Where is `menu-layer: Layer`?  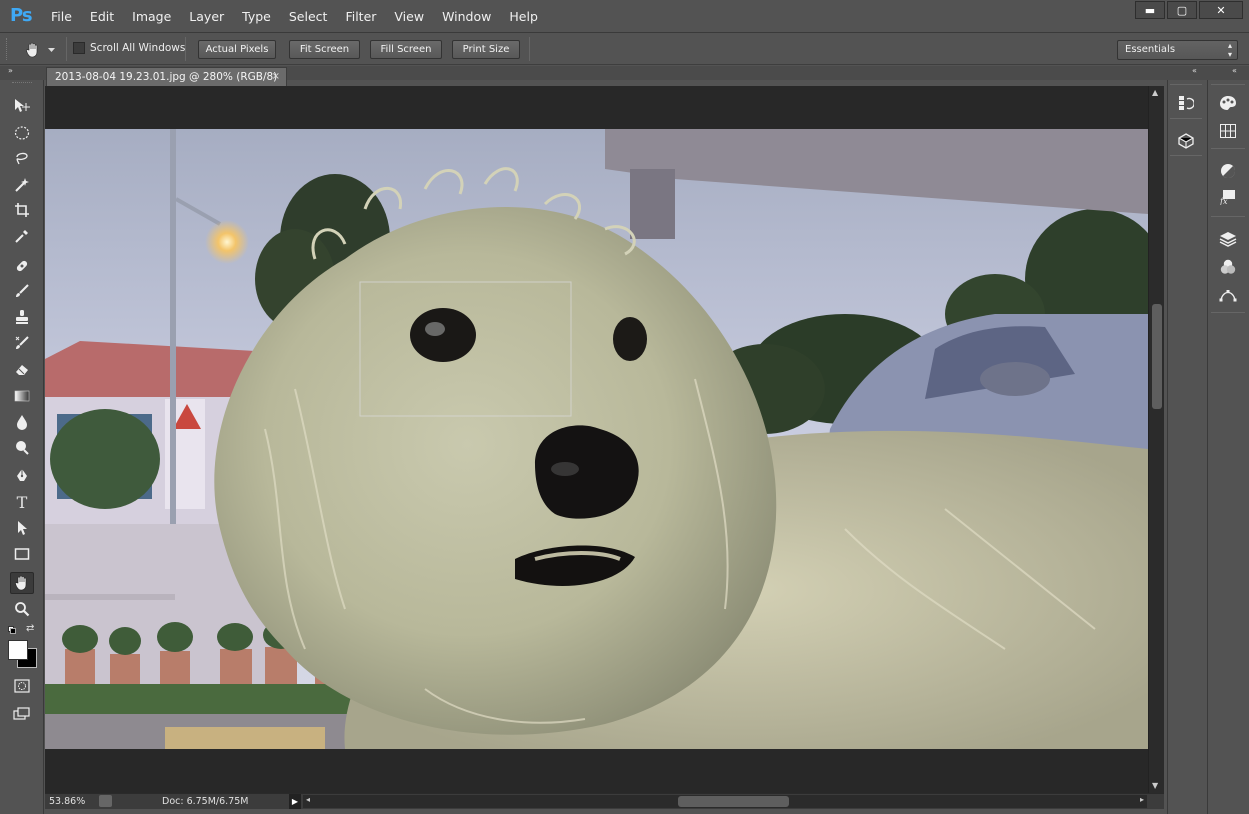 menu-layer: Layer is located at coordinates (206, 17).